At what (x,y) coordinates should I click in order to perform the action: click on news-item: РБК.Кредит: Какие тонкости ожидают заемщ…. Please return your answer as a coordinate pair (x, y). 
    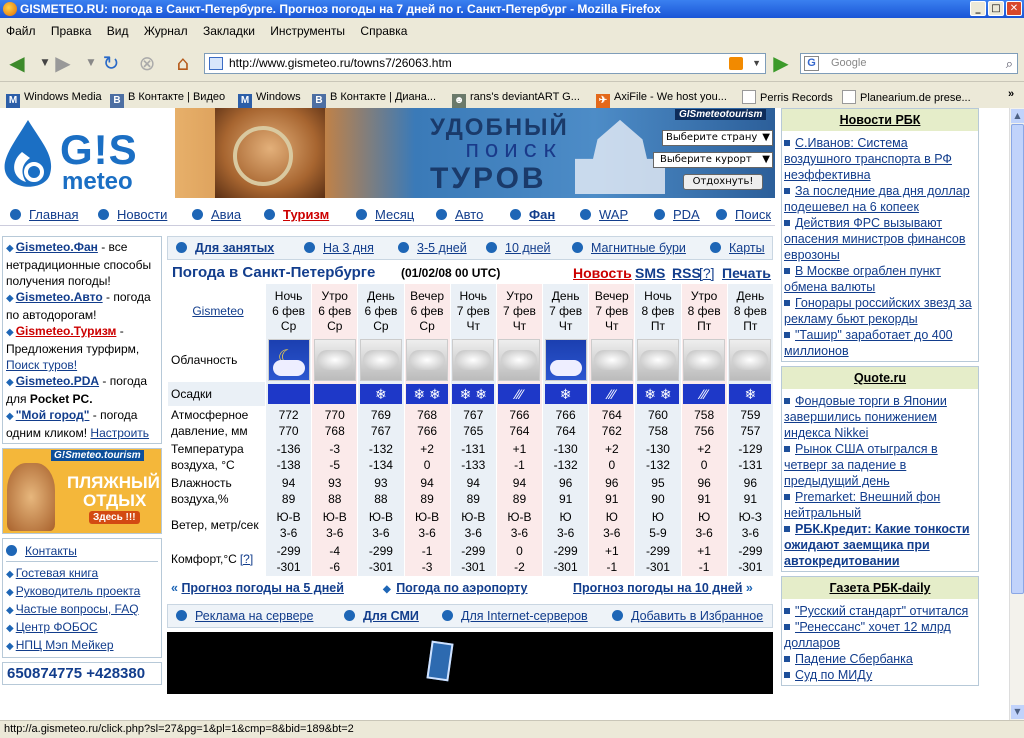
    Looking at the image, I should click on (880, 545).